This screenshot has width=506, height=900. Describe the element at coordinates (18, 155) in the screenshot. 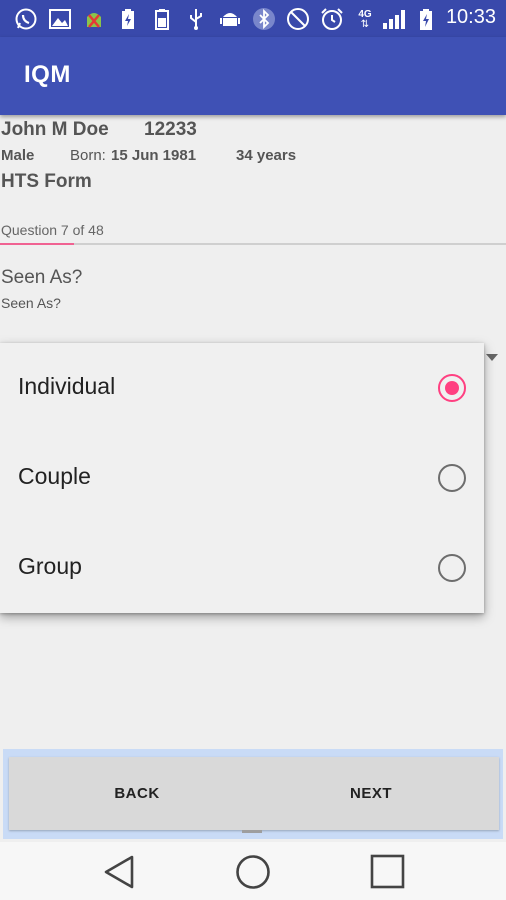

I see `patient-gender: Male` at that location.